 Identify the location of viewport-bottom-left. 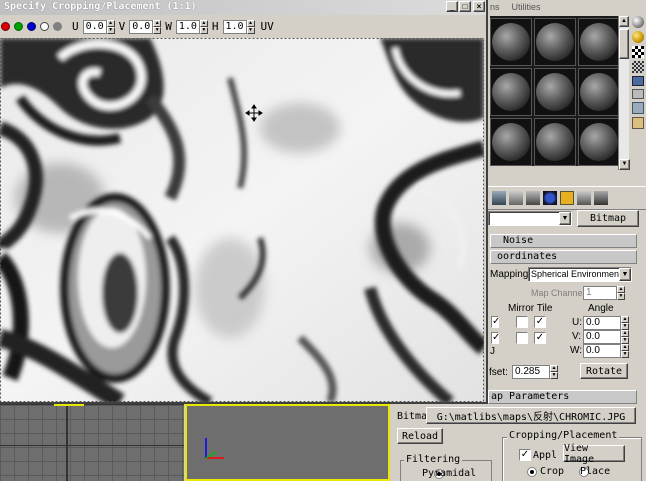
(92, 442).